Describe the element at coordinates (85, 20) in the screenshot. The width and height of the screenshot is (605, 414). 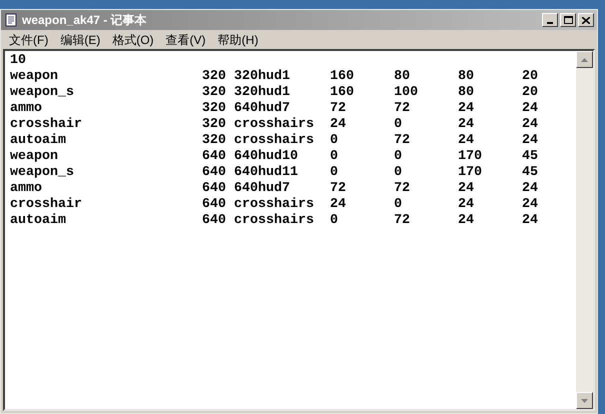
I see `window-title: weapon_ak47 - 记事本` at that location.